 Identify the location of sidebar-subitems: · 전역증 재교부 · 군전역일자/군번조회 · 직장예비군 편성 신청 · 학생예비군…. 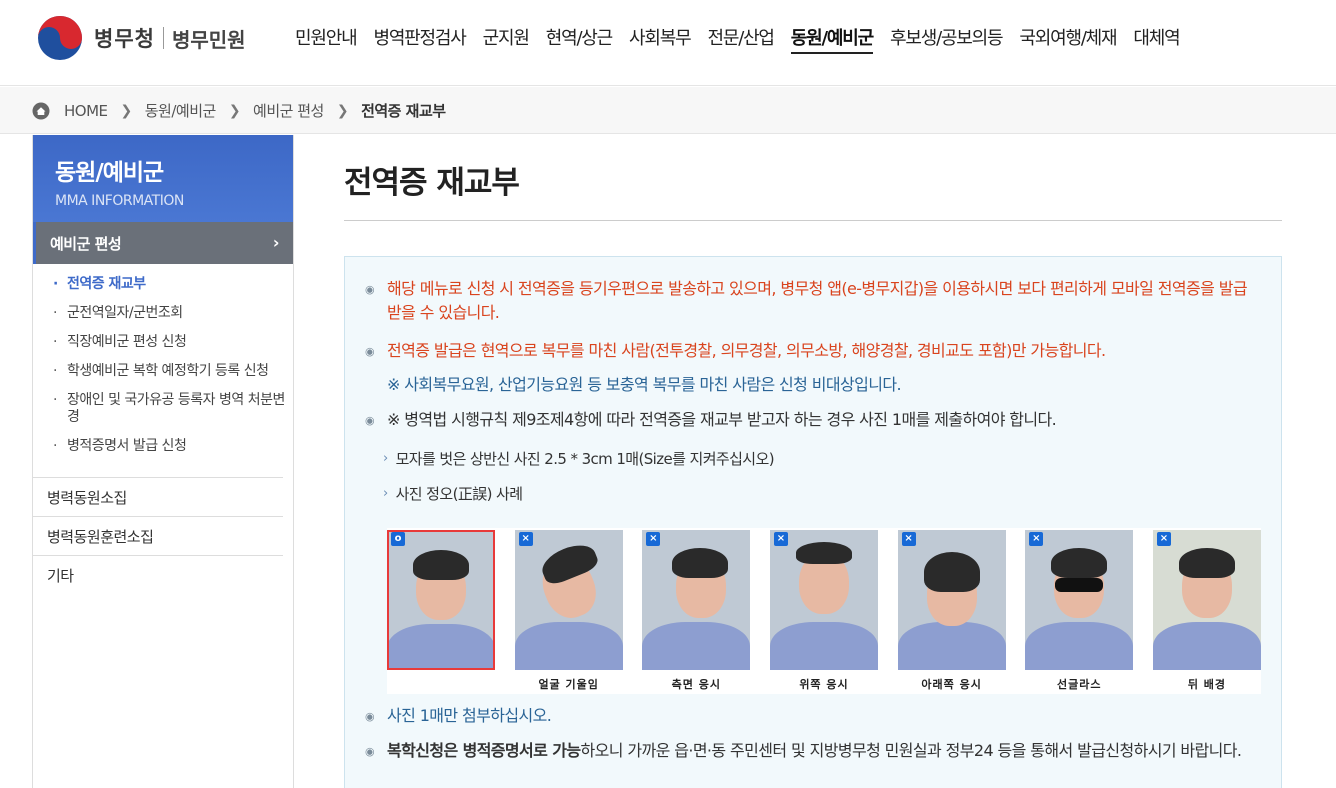
(163, 370).